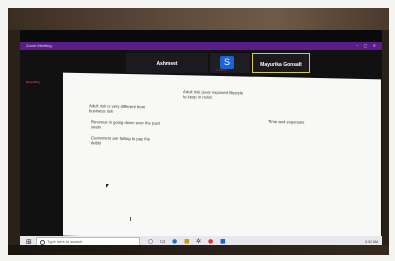 The height and width of the screenshot is (261, 395). What do you see at coordinates (286, 121) in the screenshot?
I see `slide-text: Time and expenses` at bounding box center [286, 121].